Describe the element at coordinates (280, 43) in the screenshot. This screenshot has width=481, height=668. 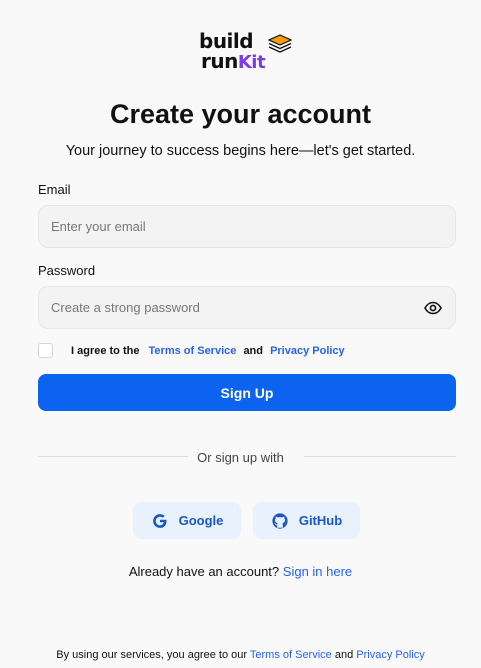
I see `layers-icon` at that location.